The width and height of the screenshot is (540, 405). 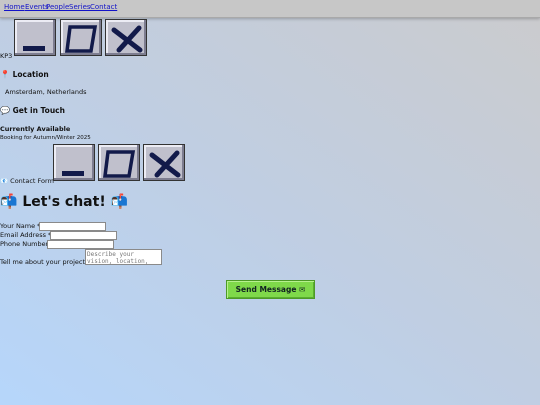 What do you see at coordinates (270, 289) in the screenshot?
I see `send-message-button: Send Message ✉` at bounding box center [270, 289].